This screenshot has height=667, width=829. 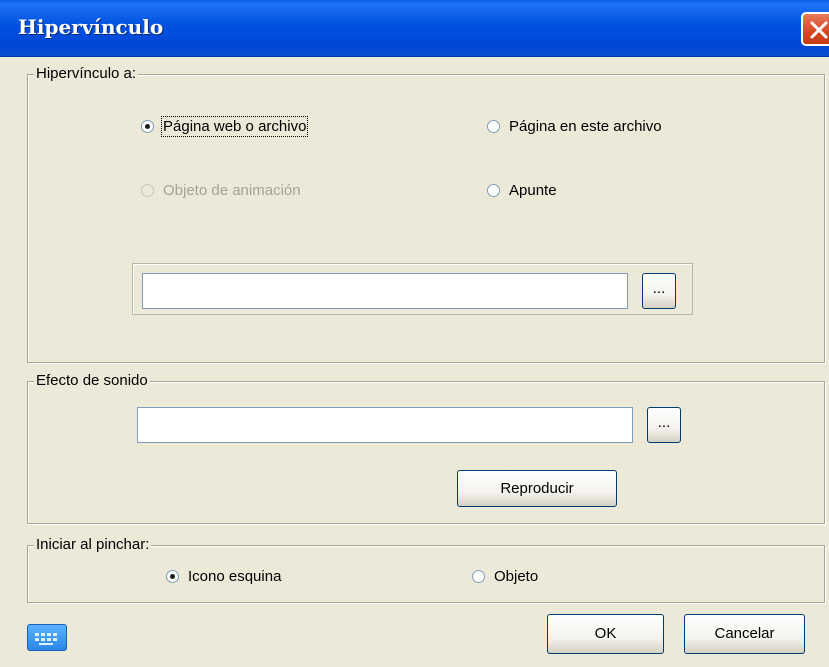 I want to click on radio-object-label: Objeto, so click(x=516, y=576).